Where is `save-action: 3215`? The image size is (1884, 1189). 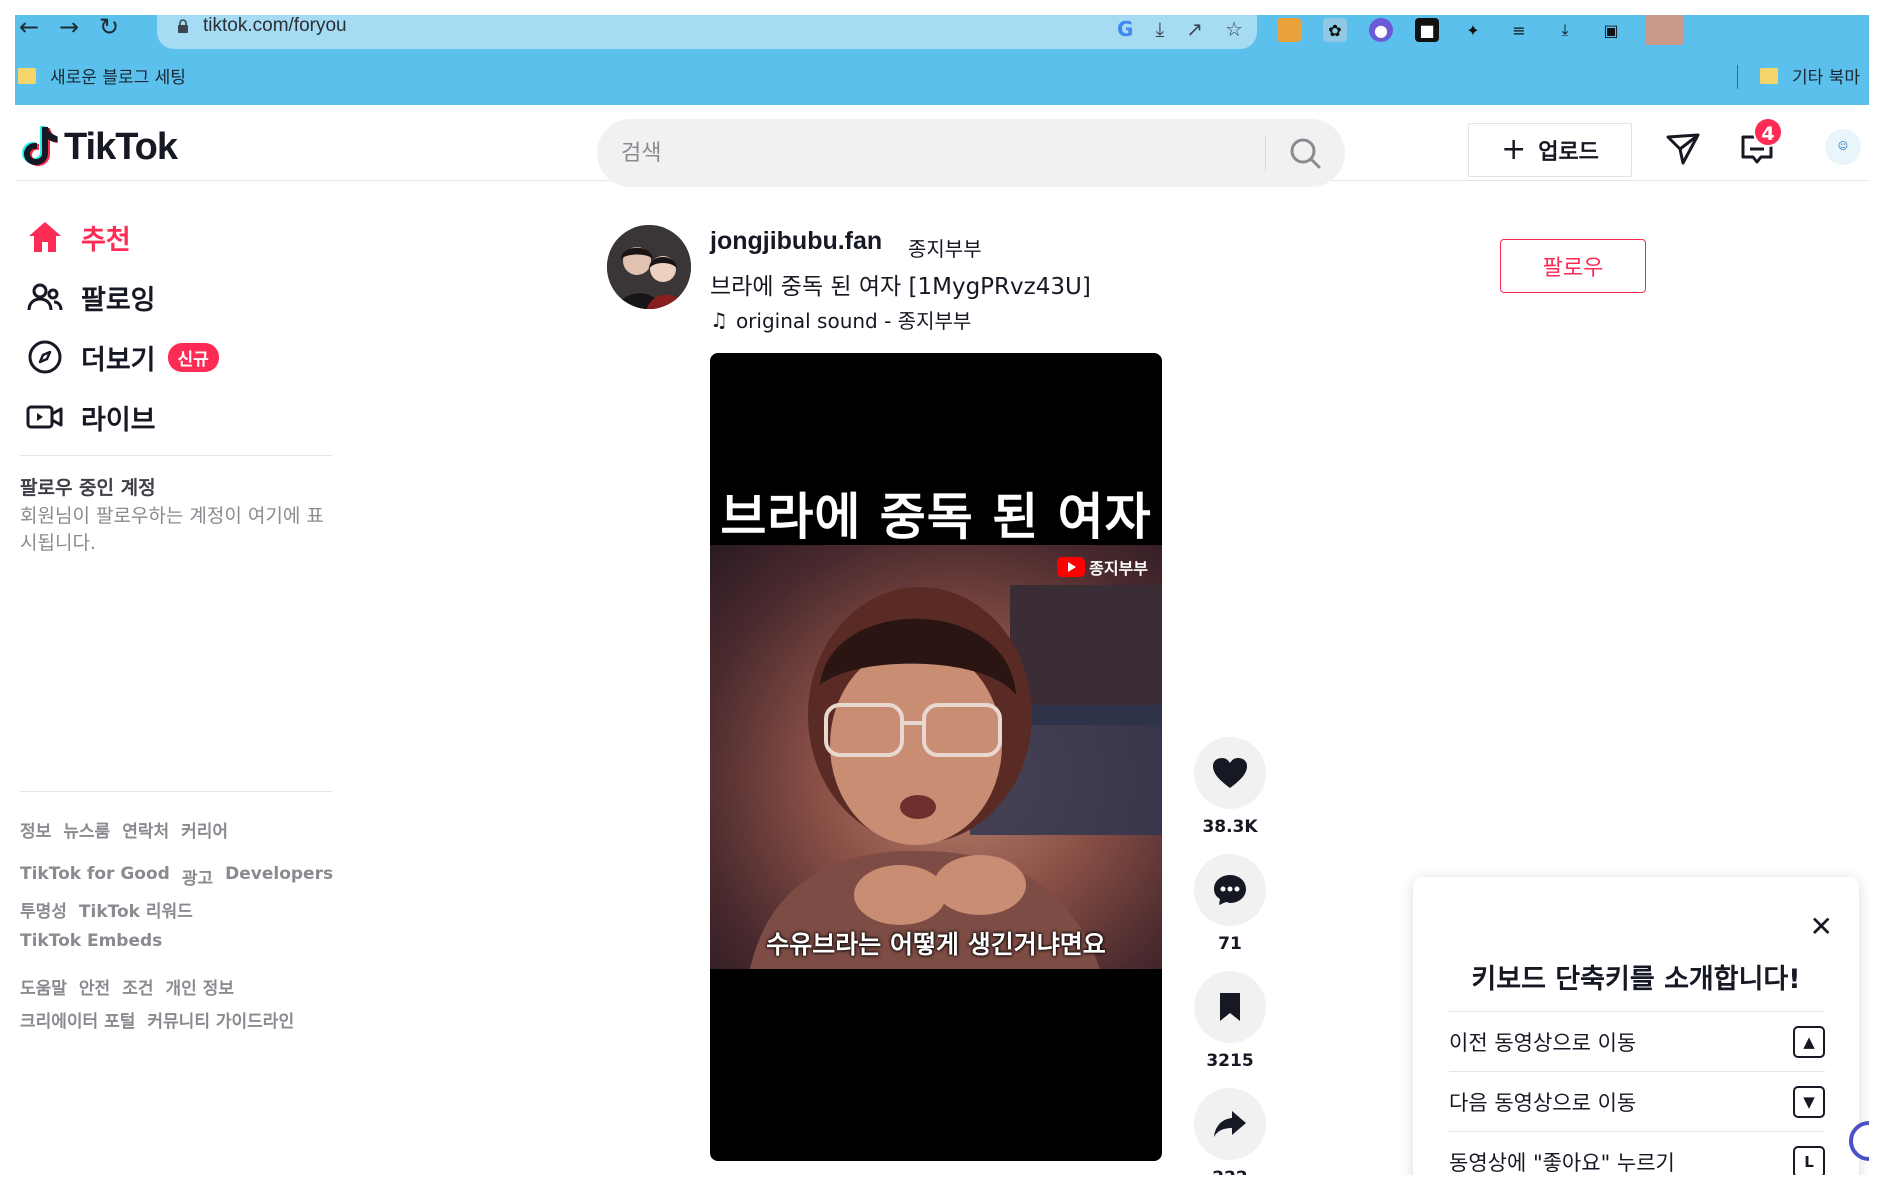 save-action: 3215 is located at coordinates (1230, 1021).